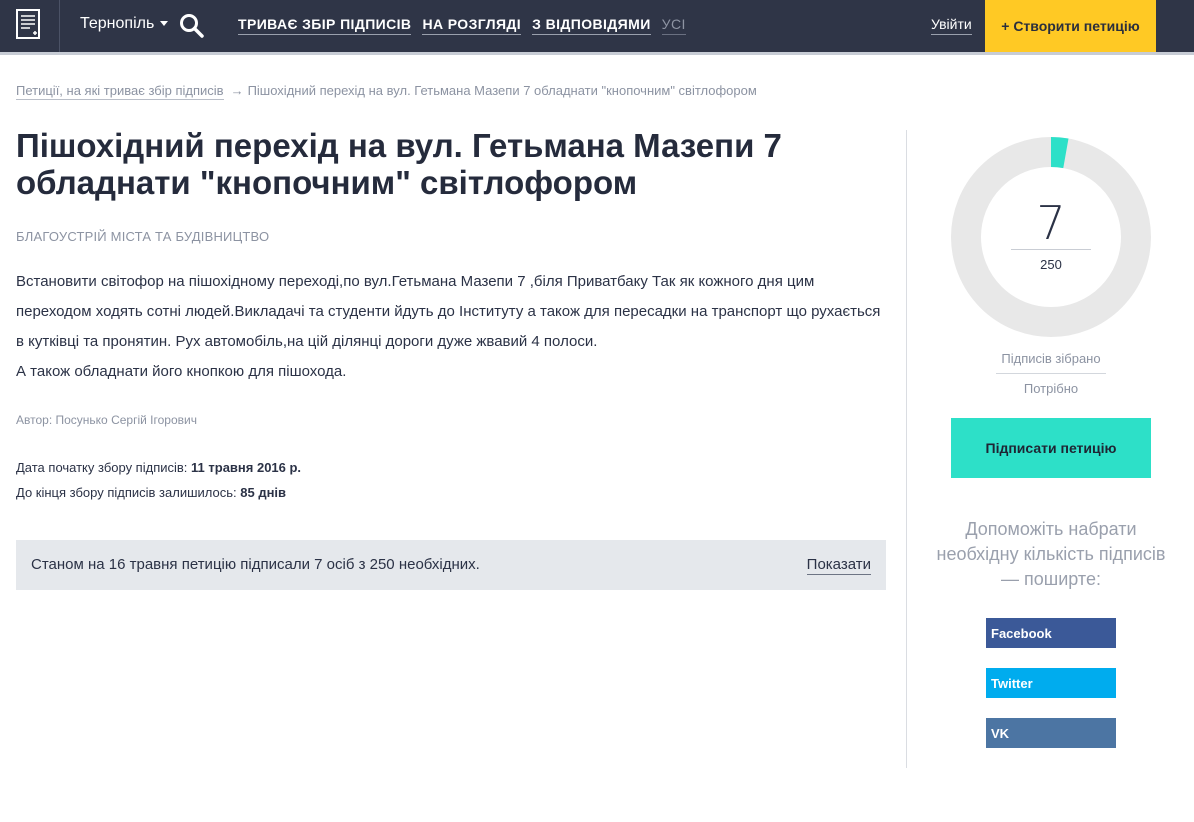 Image resolution: width=1194 pixels, height=822 pixels. What do you see at coordinates (1051, 249) in the screenshot?
I see `donut-divider` at bounding box center [1051, 249].